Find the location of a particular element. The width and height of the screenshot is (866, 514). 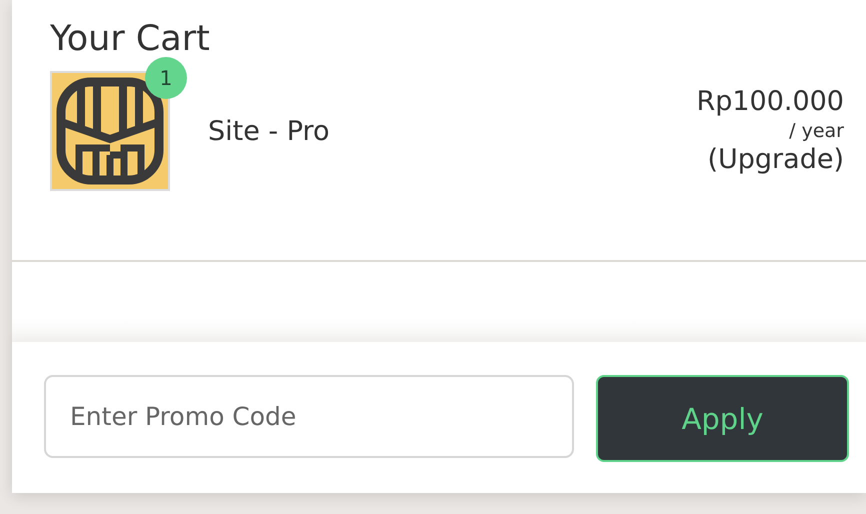

billing-period: / year is located at coordinates (816, 131).